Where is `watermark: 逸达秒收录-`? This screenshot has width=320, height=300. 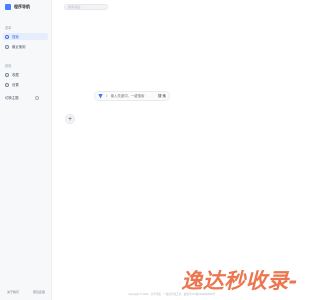
watermark: 逸达秒收录- is located at coordinates (239, 281).